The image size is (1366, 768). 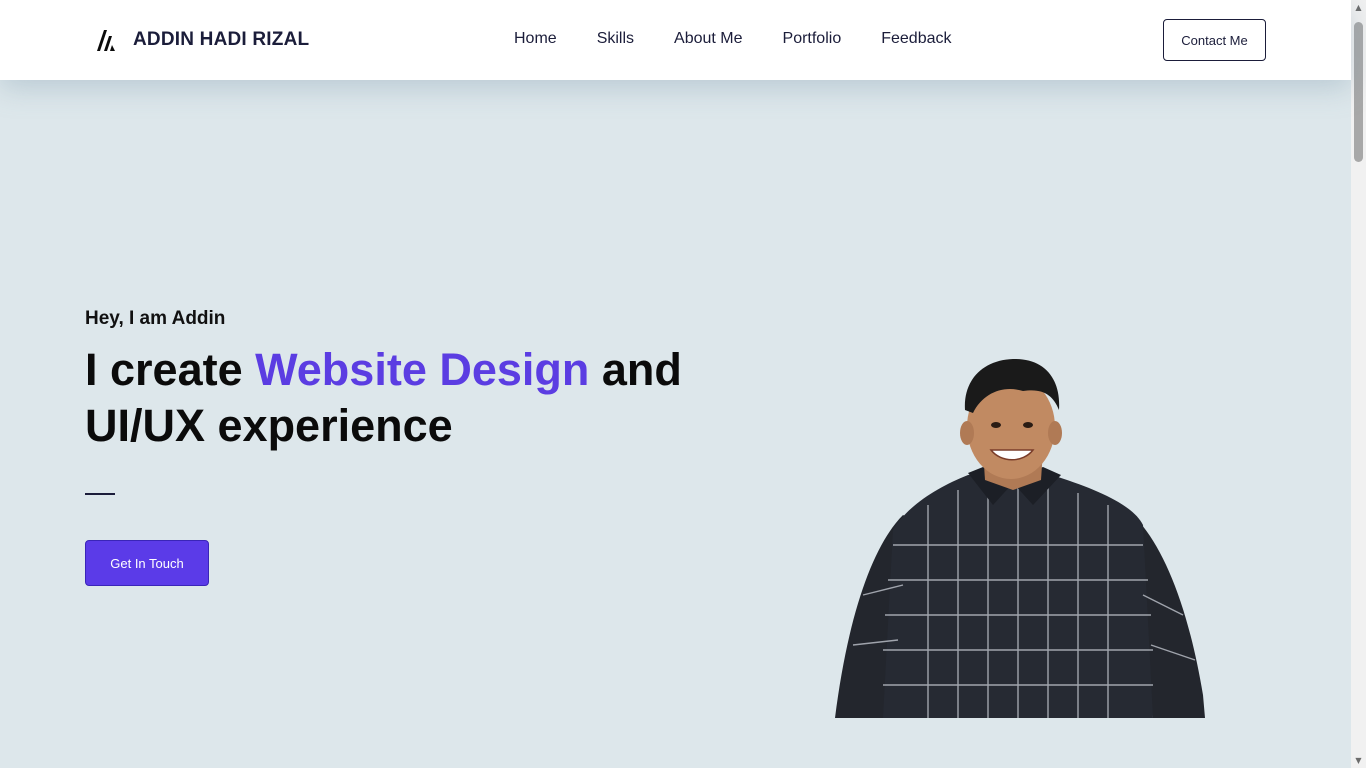 I want to click on nav-home: Home, so click(x=535, y=39).